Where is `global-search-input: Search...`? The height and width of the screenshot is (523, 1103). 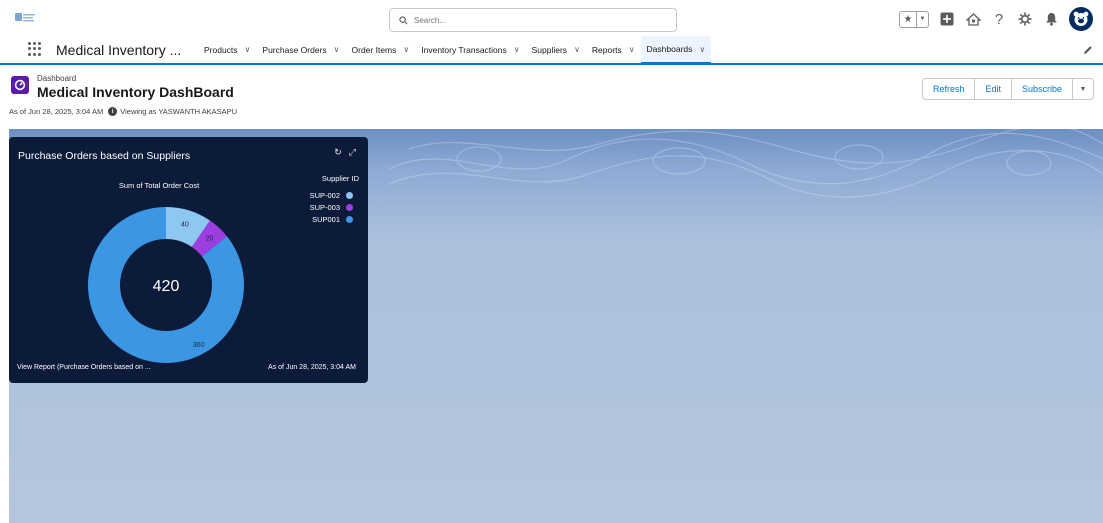
global-search-input: Search... is located at coordinates (533, 20).